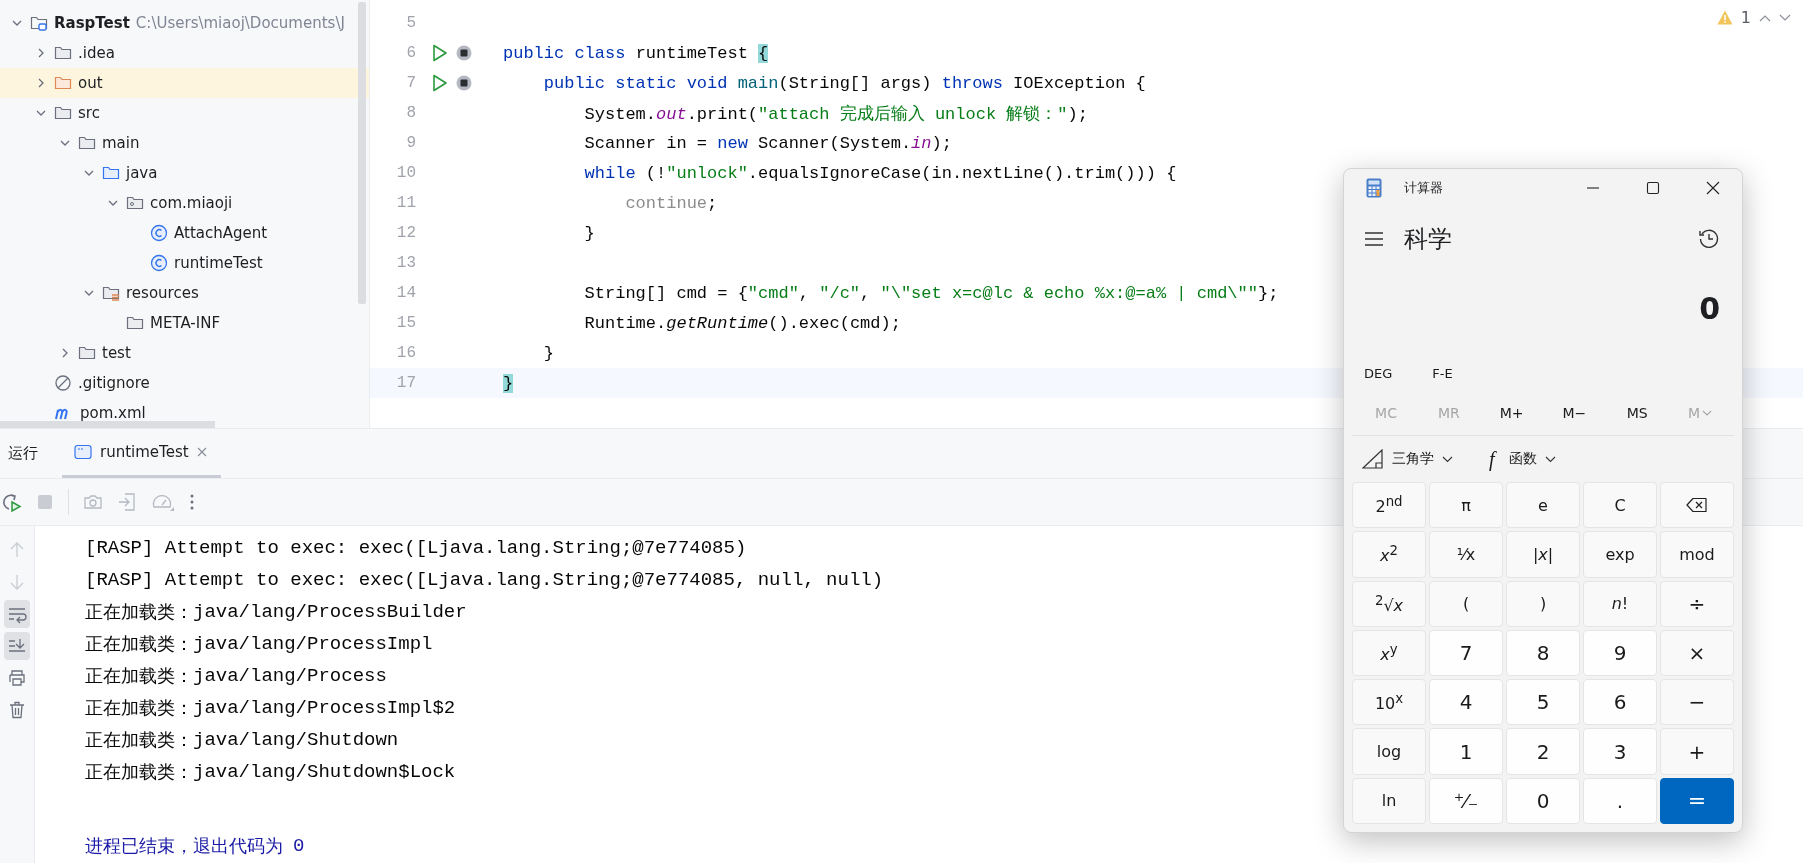  What do you see at coordinates (1466, 751) in the screenshot?
I see `calculator-key: 1` at bounding box center [1466, 751].